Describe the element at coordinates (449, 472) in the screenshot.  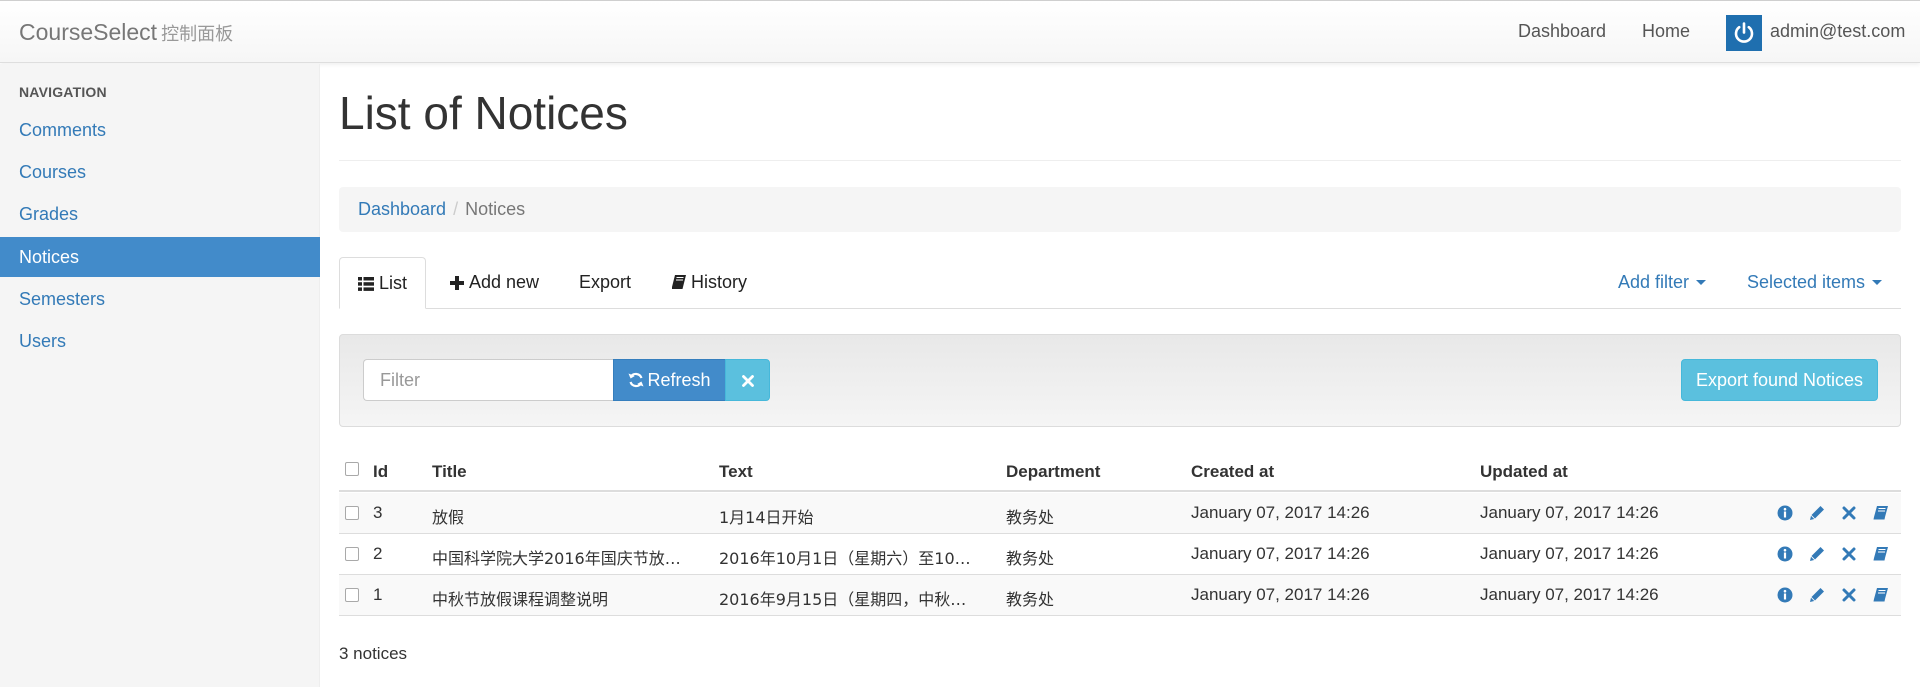
I see `column-header-title: Title` at that location.